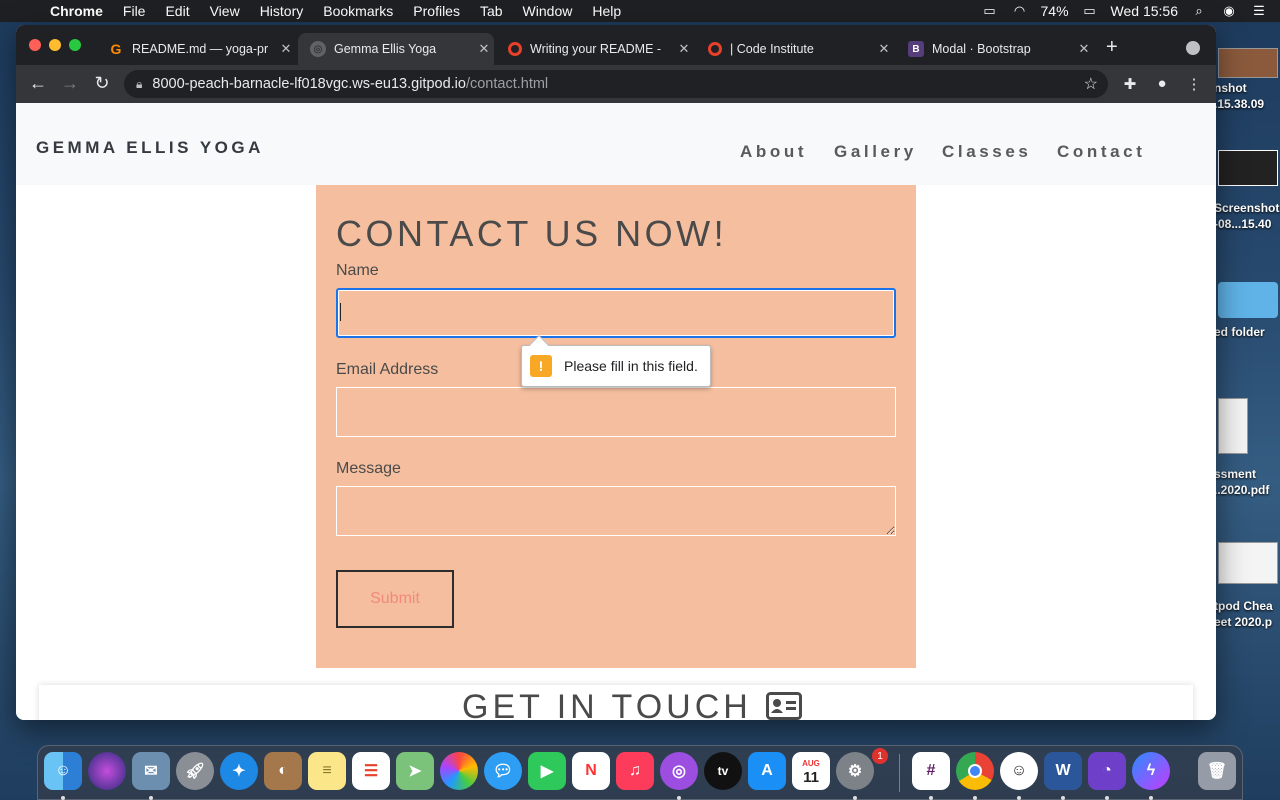 The width and height of the screenshot is (1280, 800). Describe the element at coordinates (200, 49) in the screenshot. I see `tab-title: README.md — yoga-pr` at that location.